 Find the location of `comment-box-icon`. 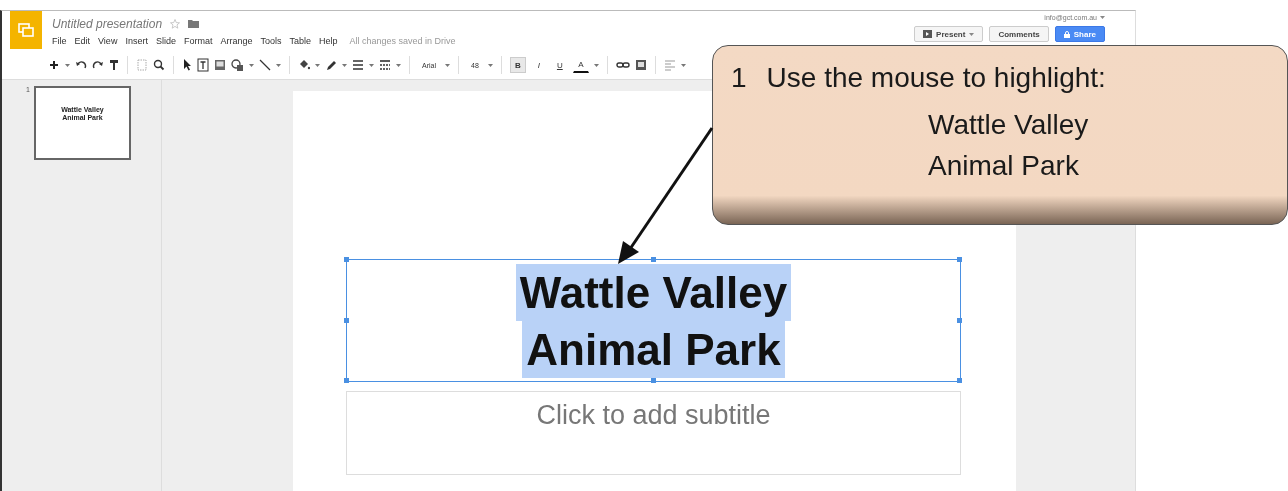

comment-box-icon is located at coordinates (640, 65).